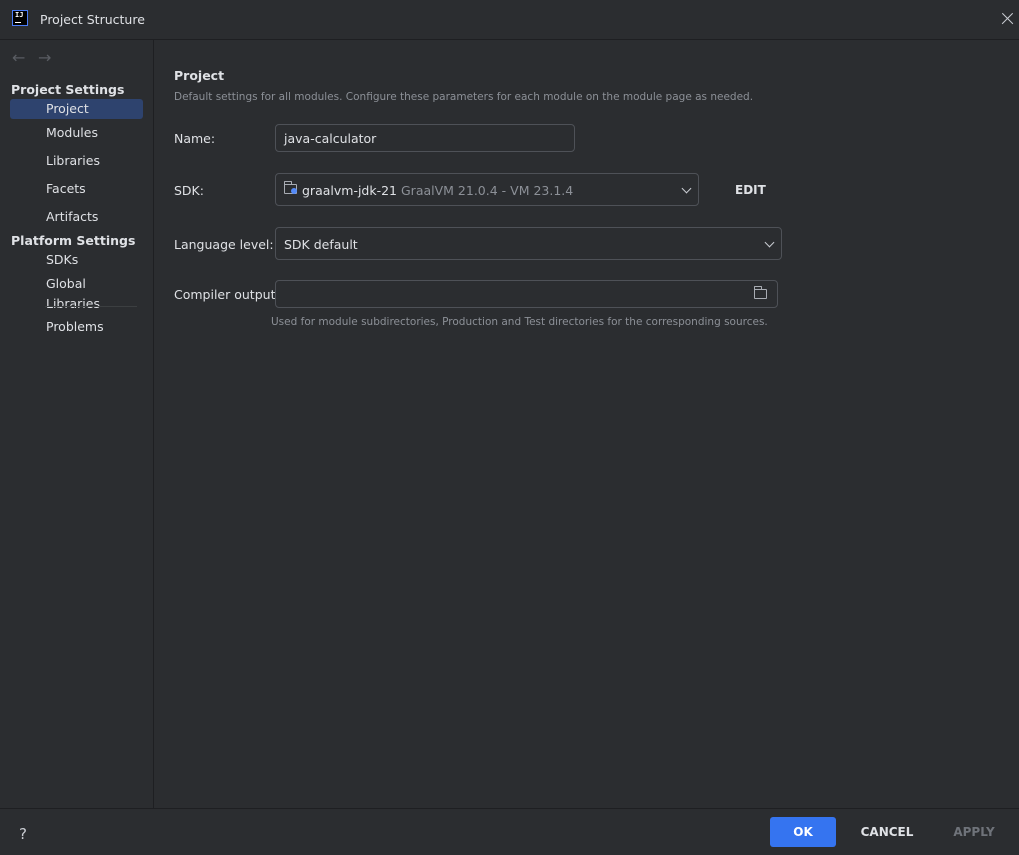 The height and width of the screenshot is (855, 1019). I want to click on sidebar-divider, so click(91, 306).